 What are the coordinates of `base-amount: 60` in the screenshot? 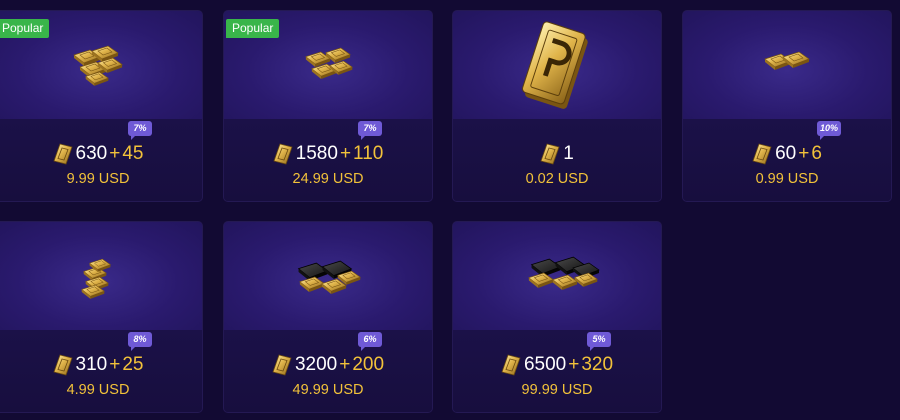 It's located at (786, 153).